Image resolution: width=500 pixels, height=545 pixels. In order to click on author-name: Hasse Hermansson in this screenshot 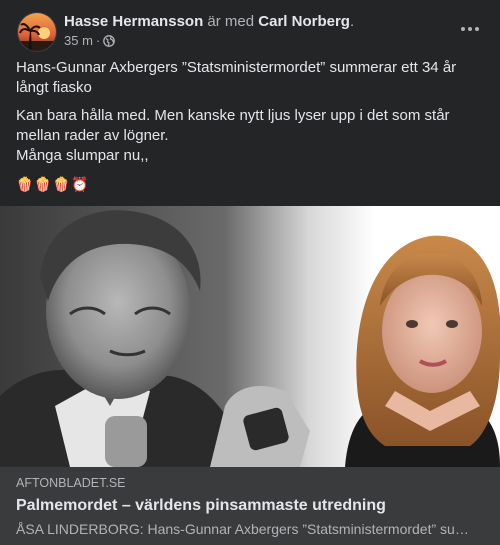, I will do `click(133, 21)`.